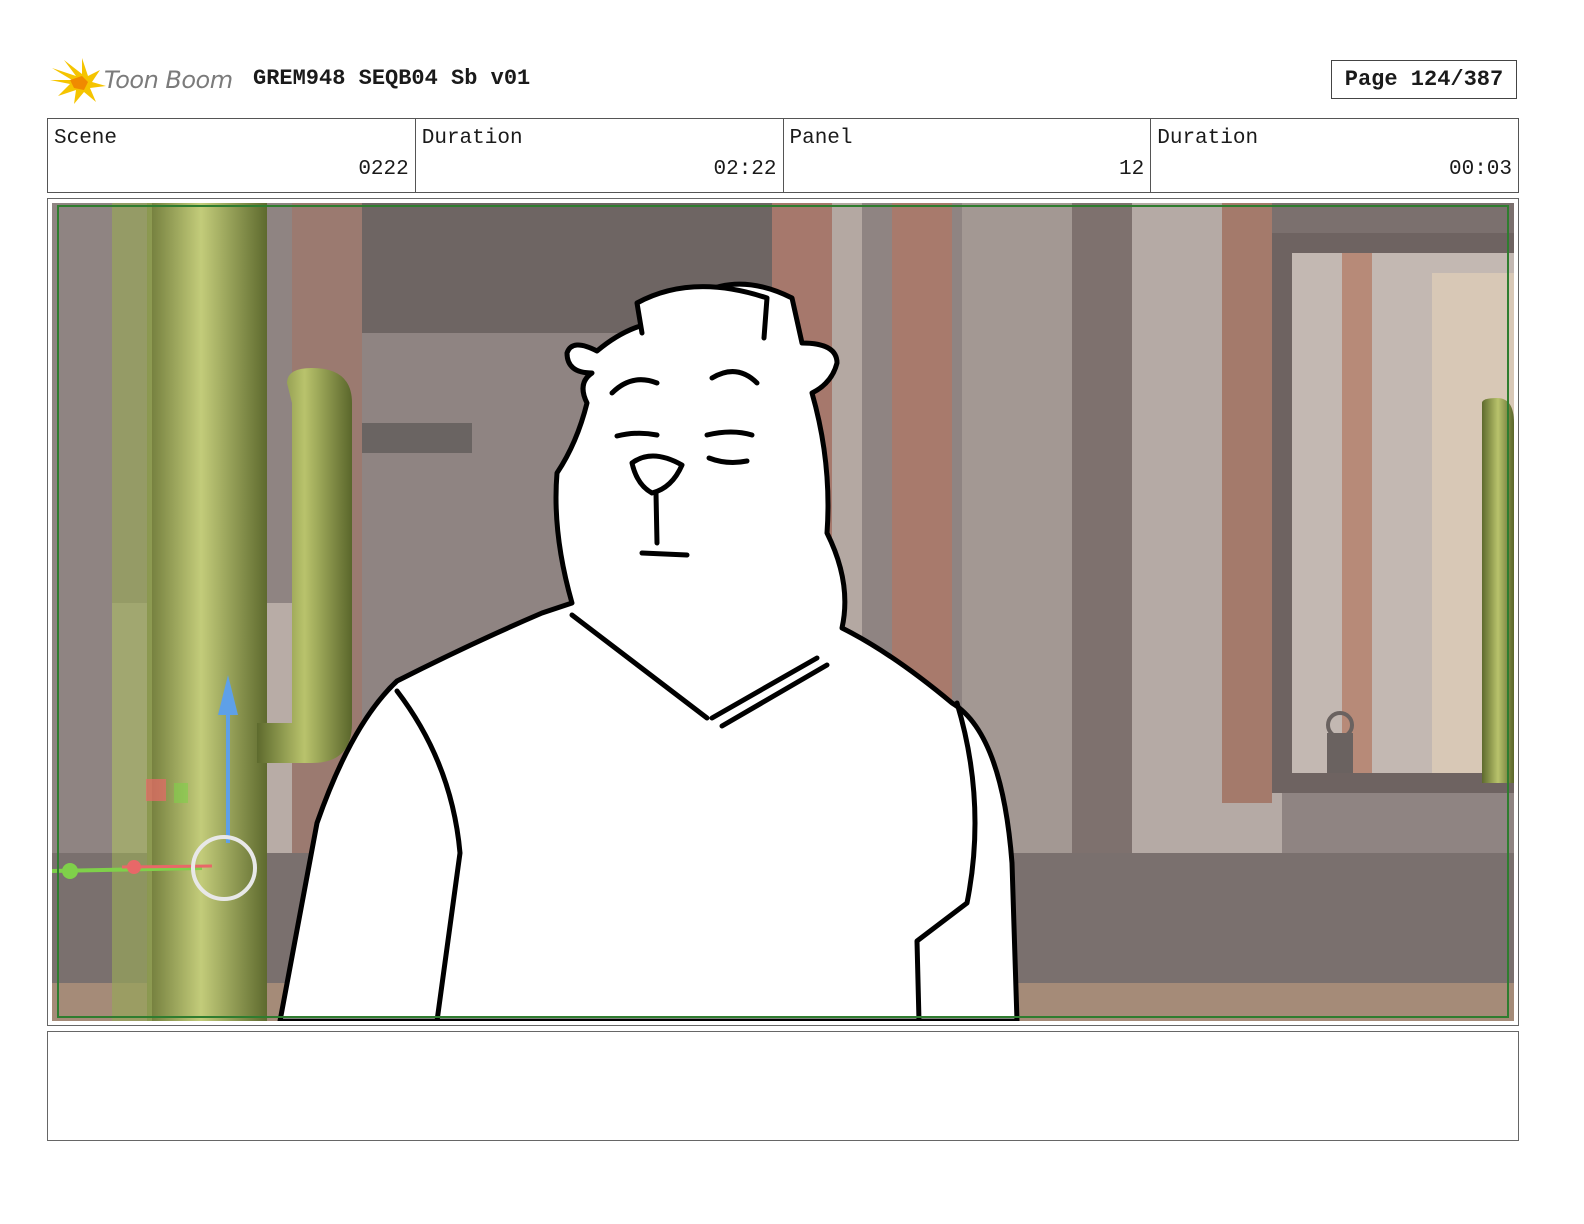 The height and width of the screenshot is (1224, 1584). What do you see at coordinates (783, 1086) in the screenshot?
I see `notes-box` at bounding box center [783, 1086].